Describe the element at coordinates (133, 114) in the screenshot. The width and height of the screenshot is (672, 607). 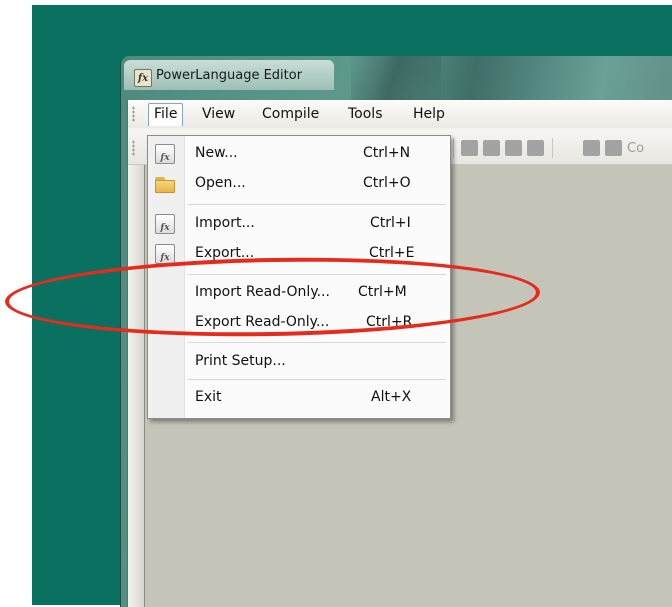
I see `menubar-grip-icon` at that location.